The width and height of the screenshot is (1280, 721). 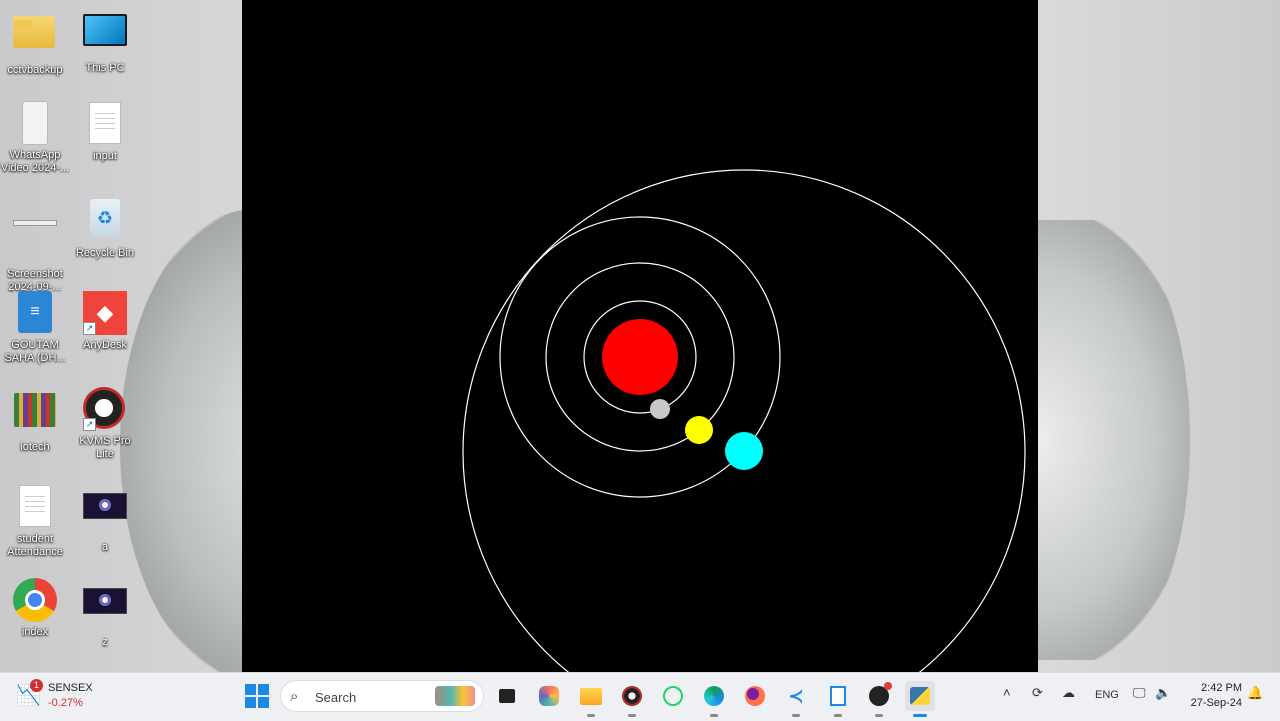 I want to click on desktop-icon-label: iotech, so click(x=35, y=447).